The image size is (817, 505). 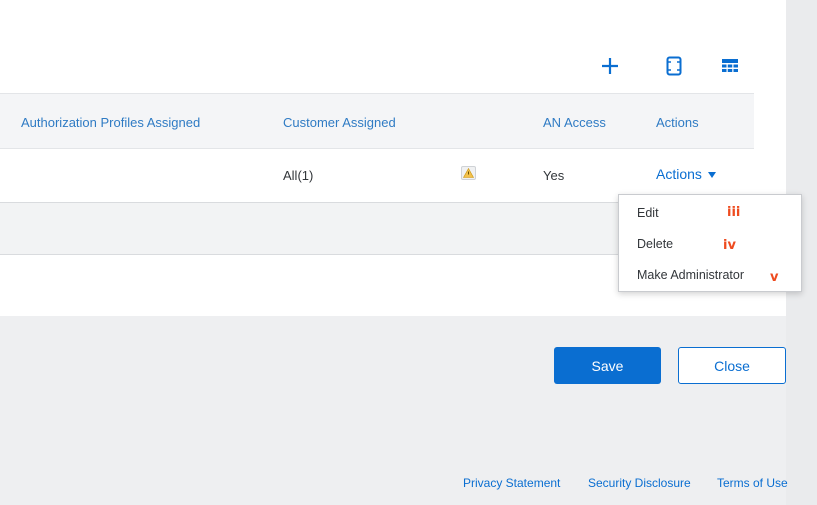 I want to click on column-header-customer-assigned: Customer Assigned, so click(x=339, y=122).